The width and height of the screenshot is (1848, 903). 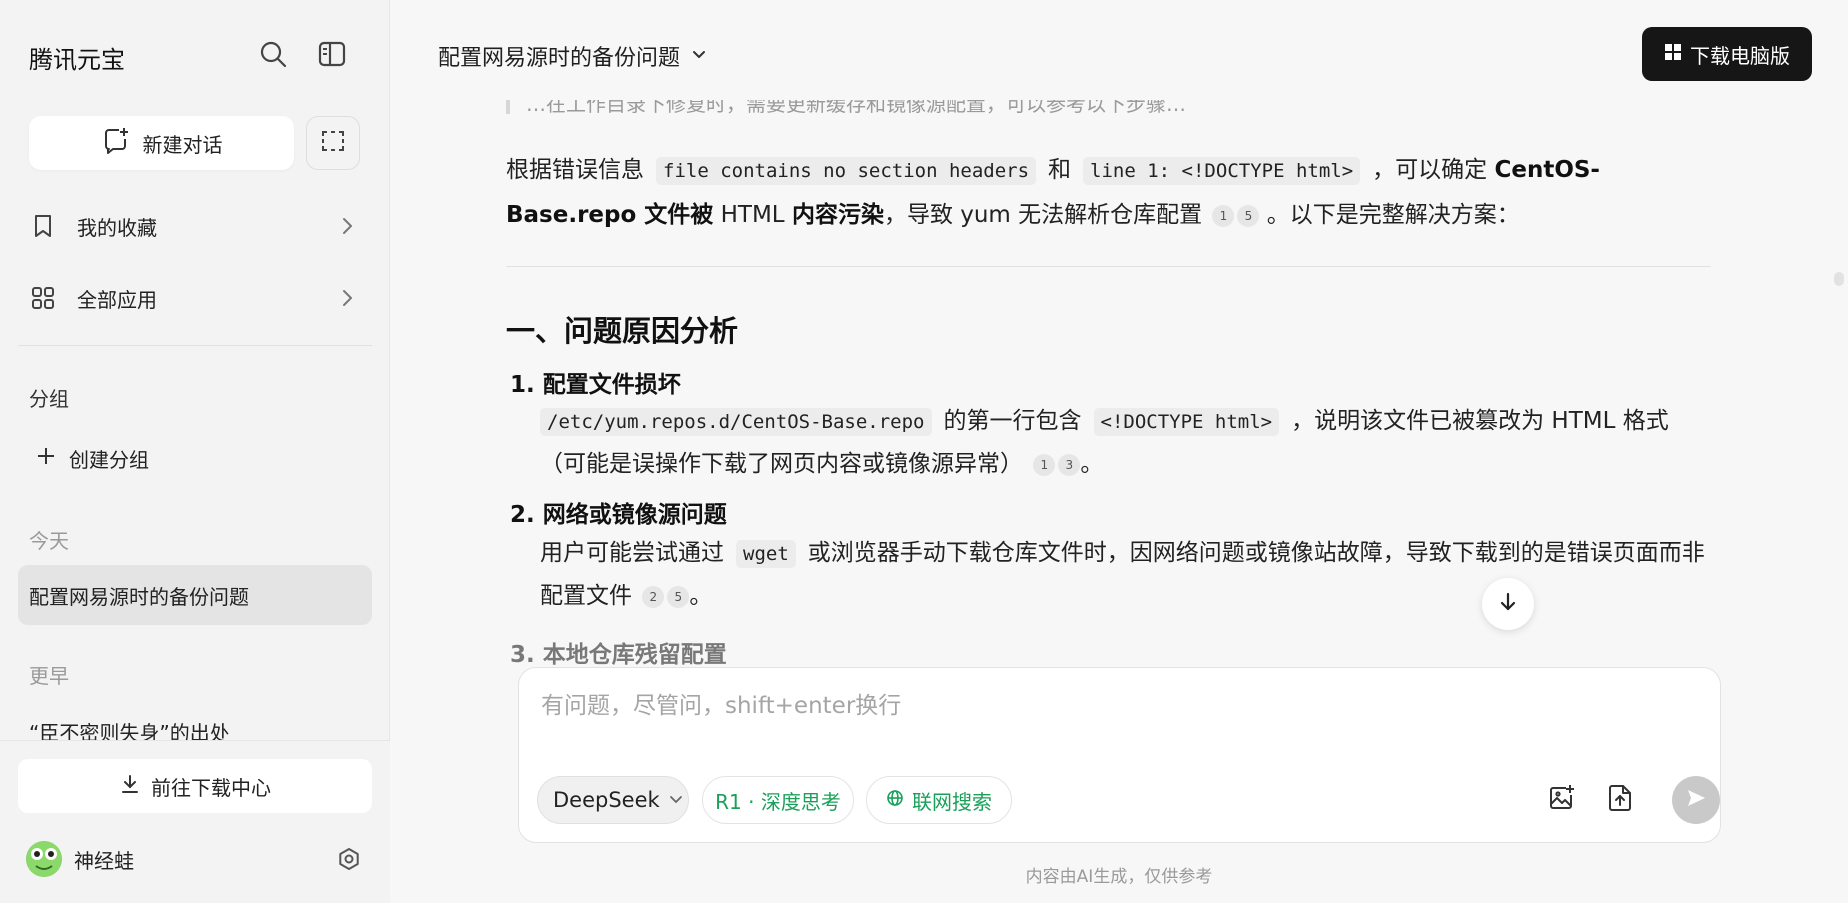 What do you see at coordinates (1186, 422) in the screenshot?
I see `inline-code: <!DOCTYPE html>` at bounding box center [1186, 422].